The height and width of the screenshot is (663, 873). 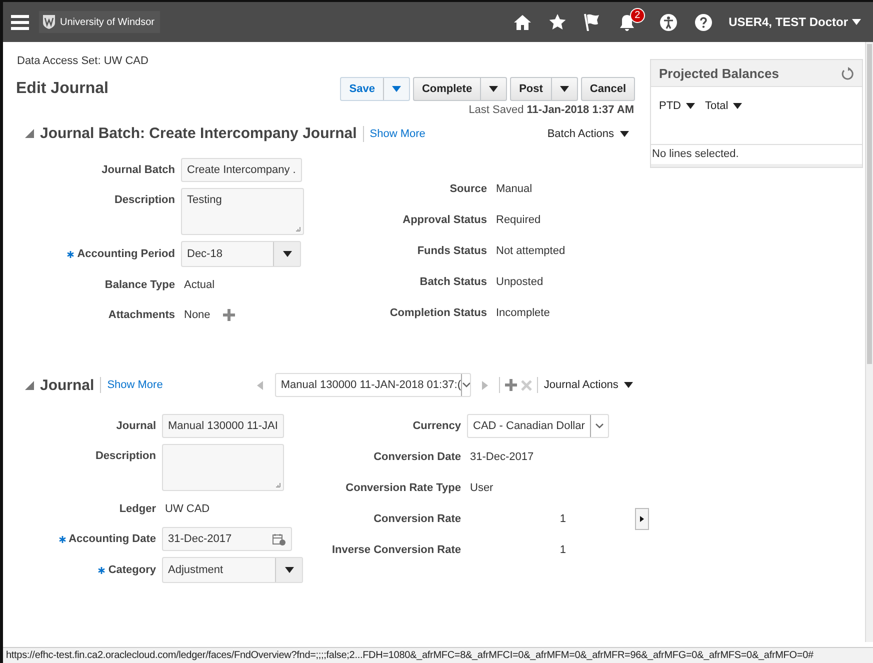 I want to click on field-value: Not attempted, so click(x=531, y=251).